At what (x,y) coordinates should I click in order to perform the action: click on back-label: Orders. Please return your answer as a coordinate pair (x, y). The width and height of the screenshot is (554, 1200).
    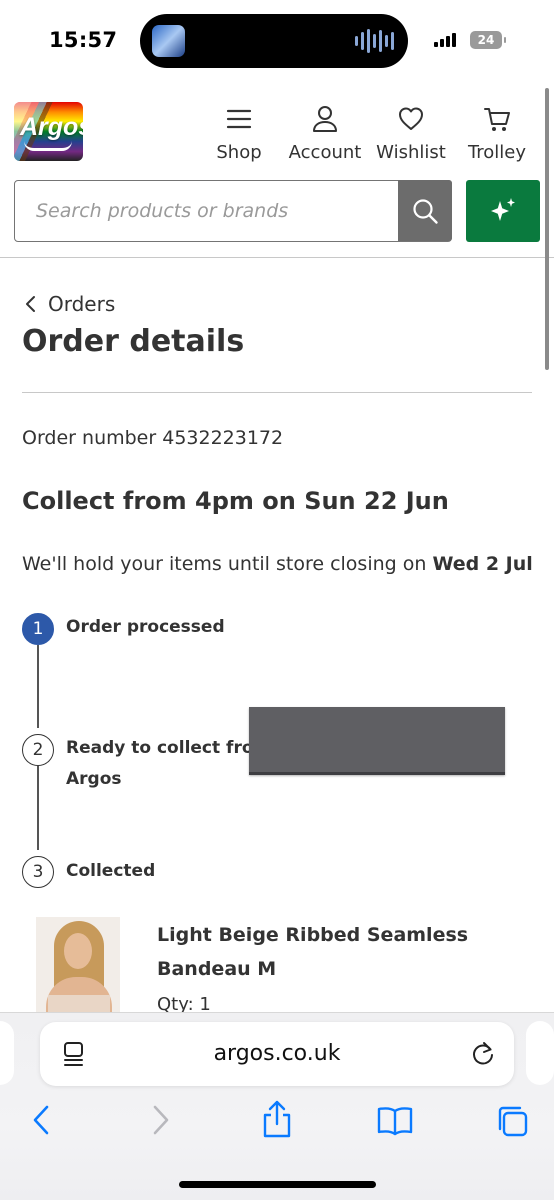
    Looking at the image, I should click on (82, 304).